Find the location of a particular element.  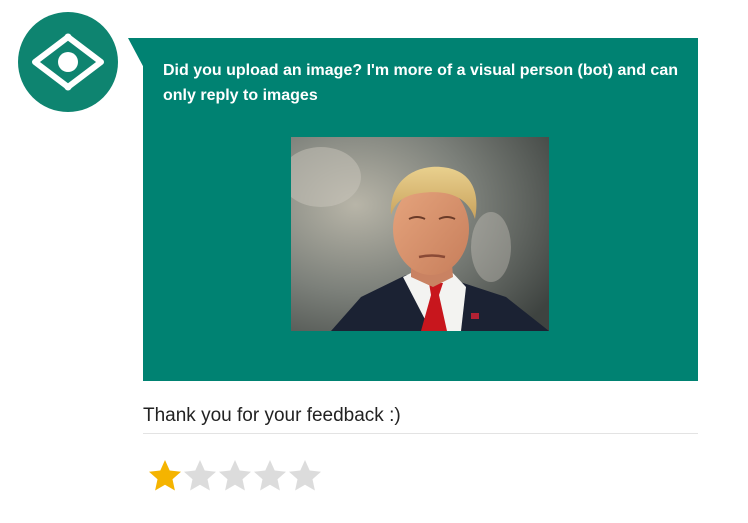

bot-avatar is located at coordinates (68, 62).